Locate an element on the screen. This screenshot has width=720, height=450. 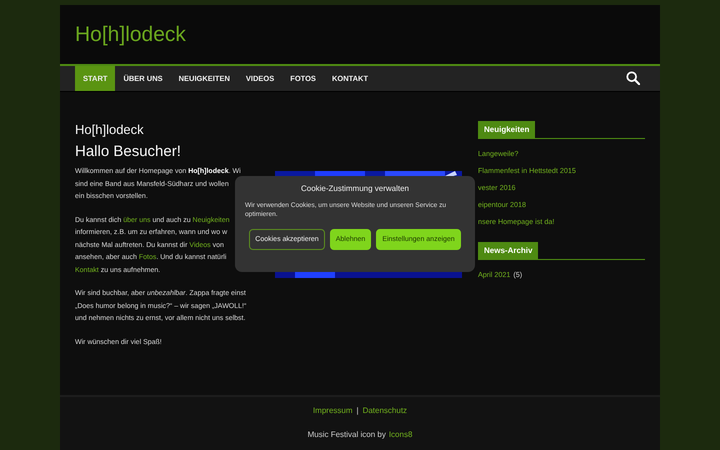
footer-link: Impressum is located at coordinates (332, 410).